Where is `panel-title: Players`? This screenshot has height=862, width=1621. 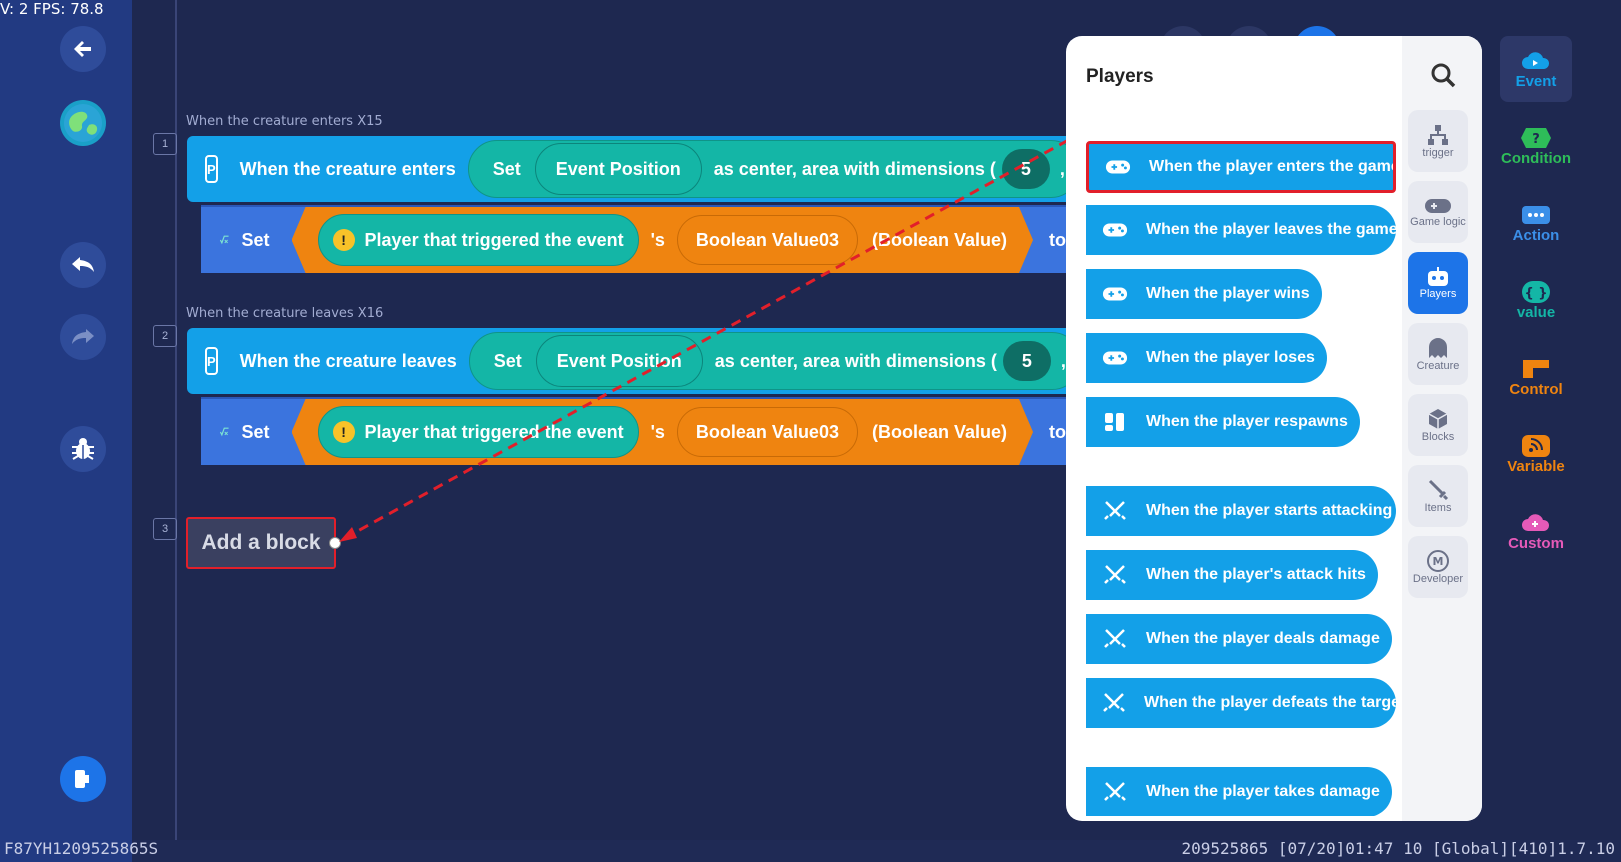
panel-title: Players is located at coordinates (1120, 76).